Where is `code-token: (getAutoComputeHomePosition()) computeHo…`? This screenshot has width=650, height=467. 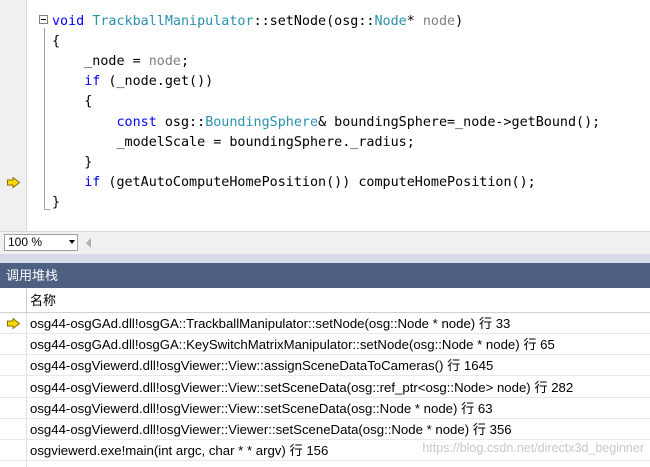
code-token: (getAutoComputeHomePosition()) computeHo… is located at coordinates (318, 182).